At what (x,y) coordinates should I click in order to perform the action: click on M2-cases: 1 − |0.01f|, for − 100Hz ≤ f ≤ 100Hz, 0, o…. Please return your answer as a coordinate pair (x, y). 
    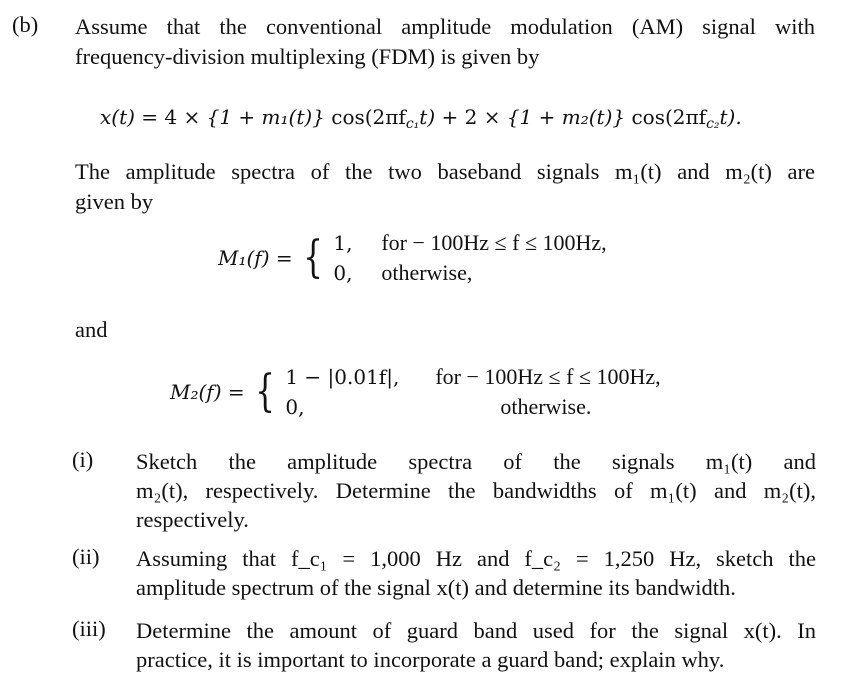
    Looking at the image, I should click on (472, 392).